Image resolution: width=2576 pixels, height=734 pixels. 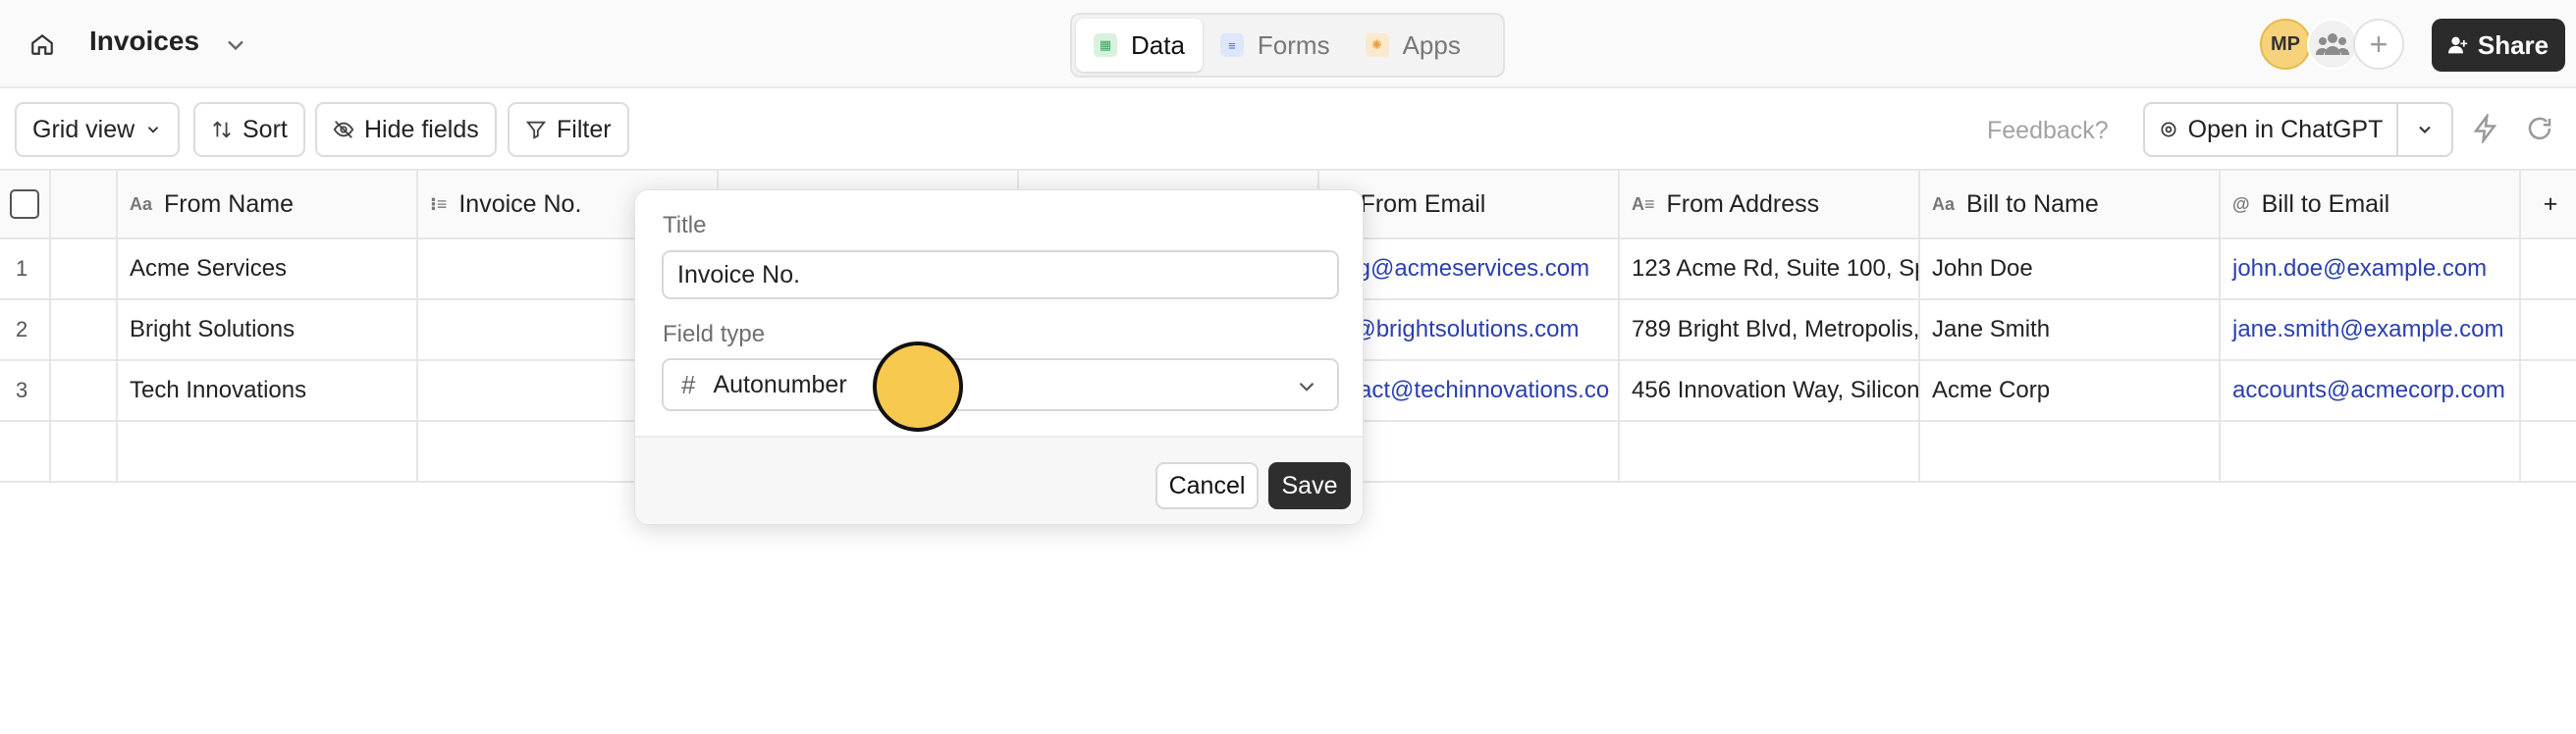 I want to click on column-label: From Name, so click(x=229, y=203).